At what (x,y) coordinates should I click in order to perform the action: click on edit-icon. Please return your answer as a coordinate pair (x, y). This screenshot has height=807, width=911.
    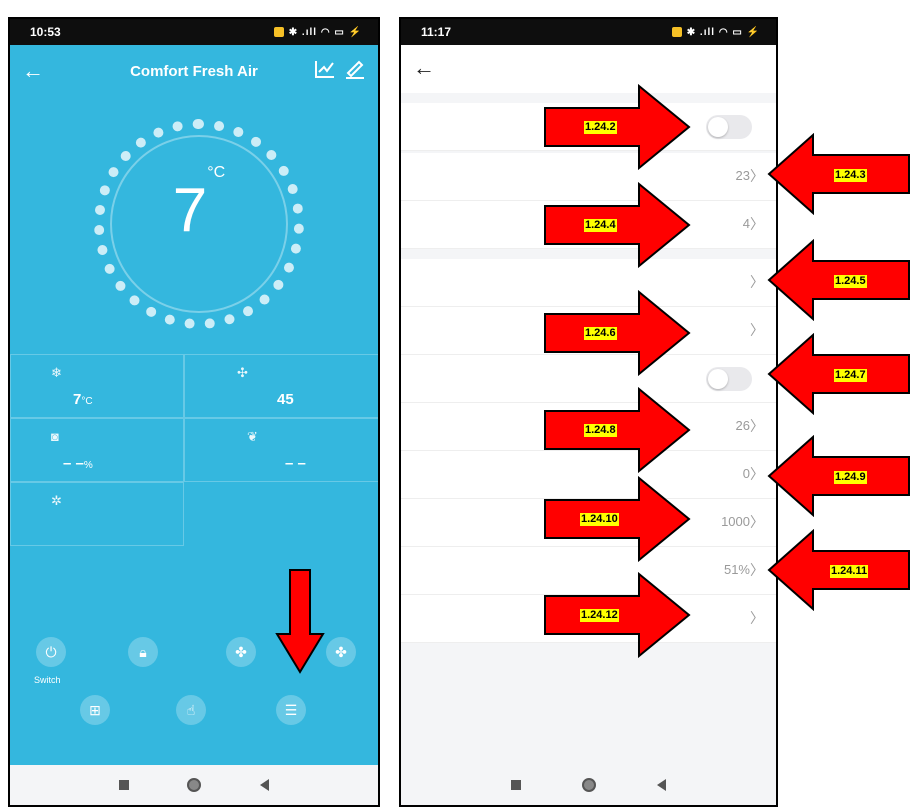
    Looking at the image, I should click on (355, 71).